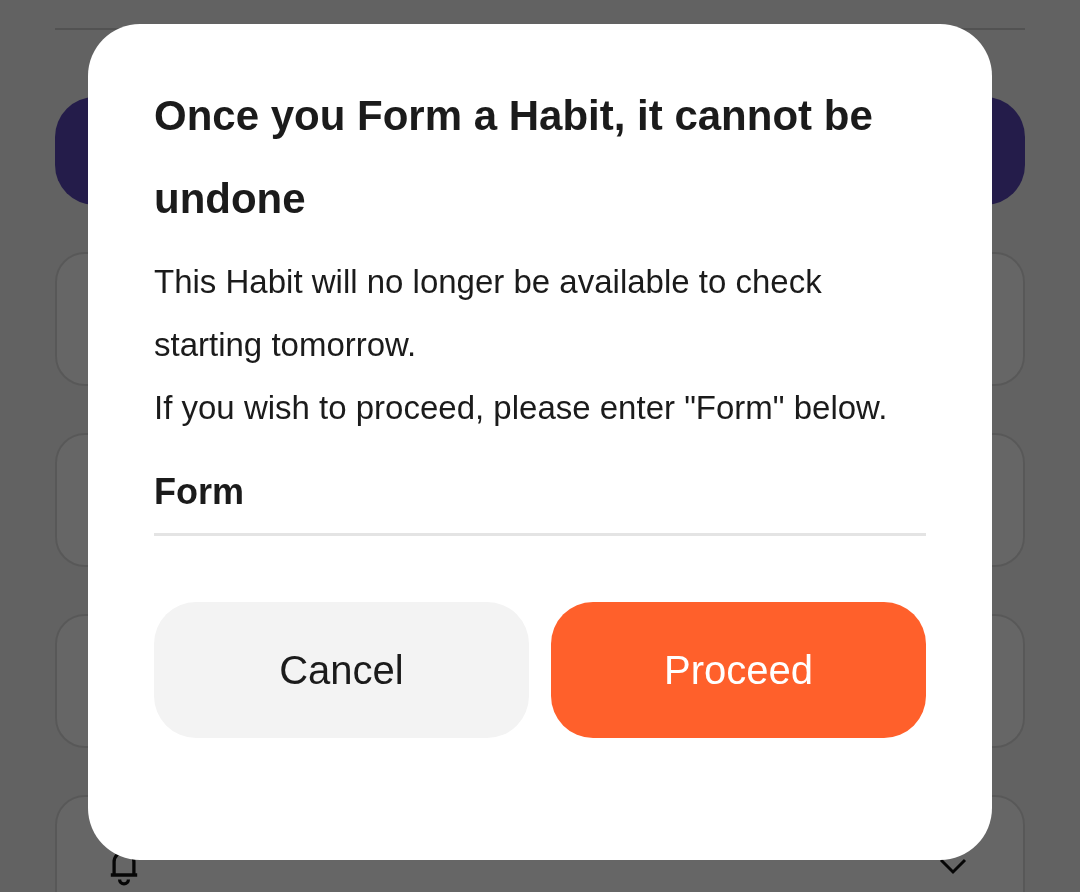 The width and height of the screenshot is (1080, 892). I want to click on input-field: Form, so click(540, 503).